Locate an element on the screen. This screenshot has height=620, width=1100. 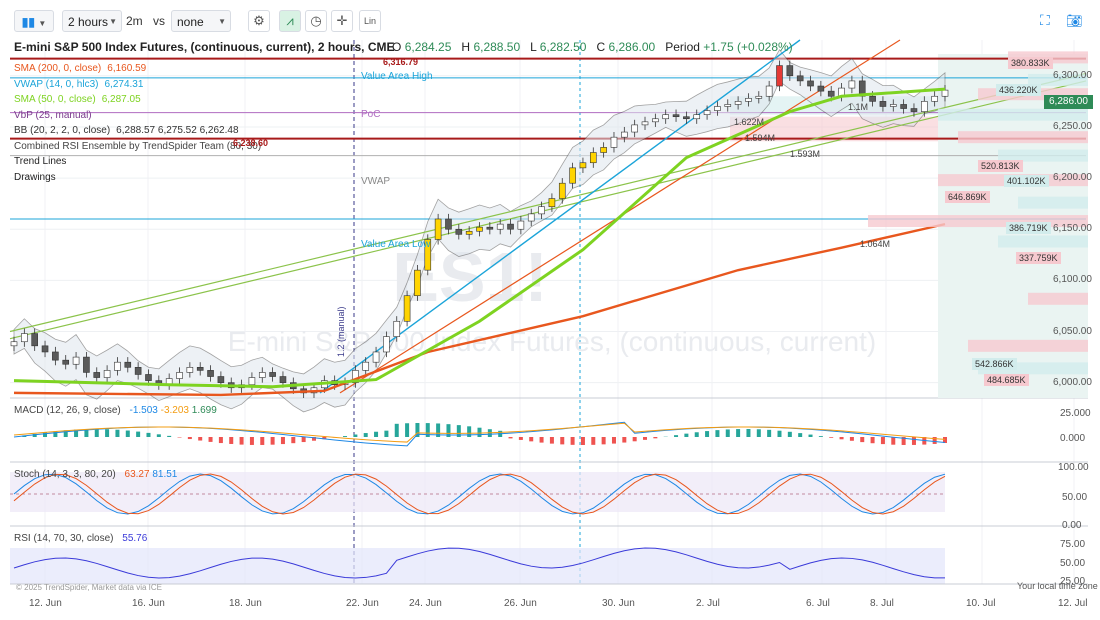
fullscreen-button: ⛶ is located at coordinates (1049, 21).